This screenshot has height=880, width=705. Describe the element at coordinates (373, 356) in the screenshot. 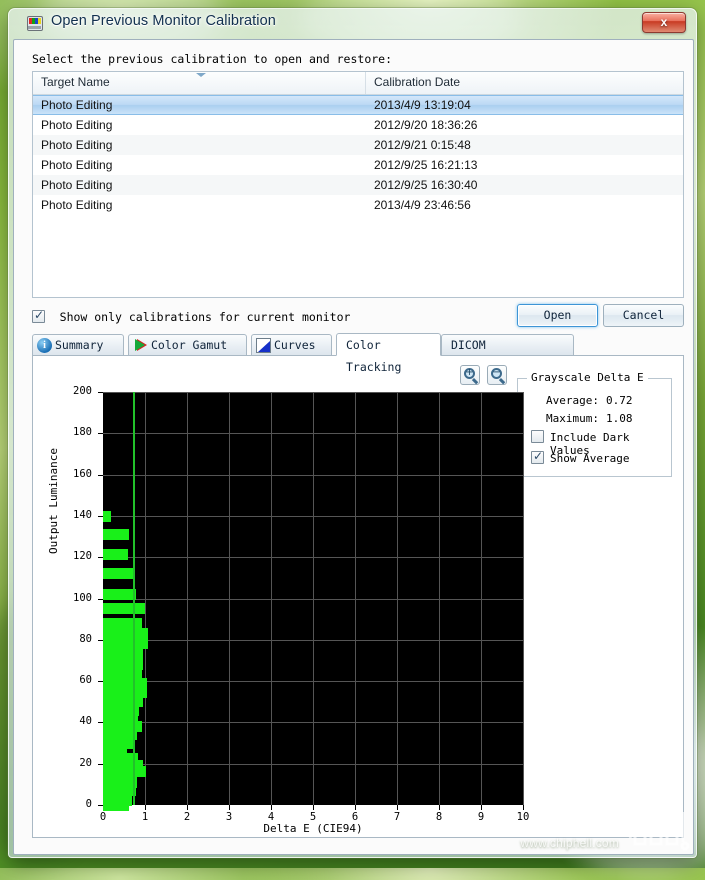

I see `tab-color-tracking-label: Color Tracking` at that location.